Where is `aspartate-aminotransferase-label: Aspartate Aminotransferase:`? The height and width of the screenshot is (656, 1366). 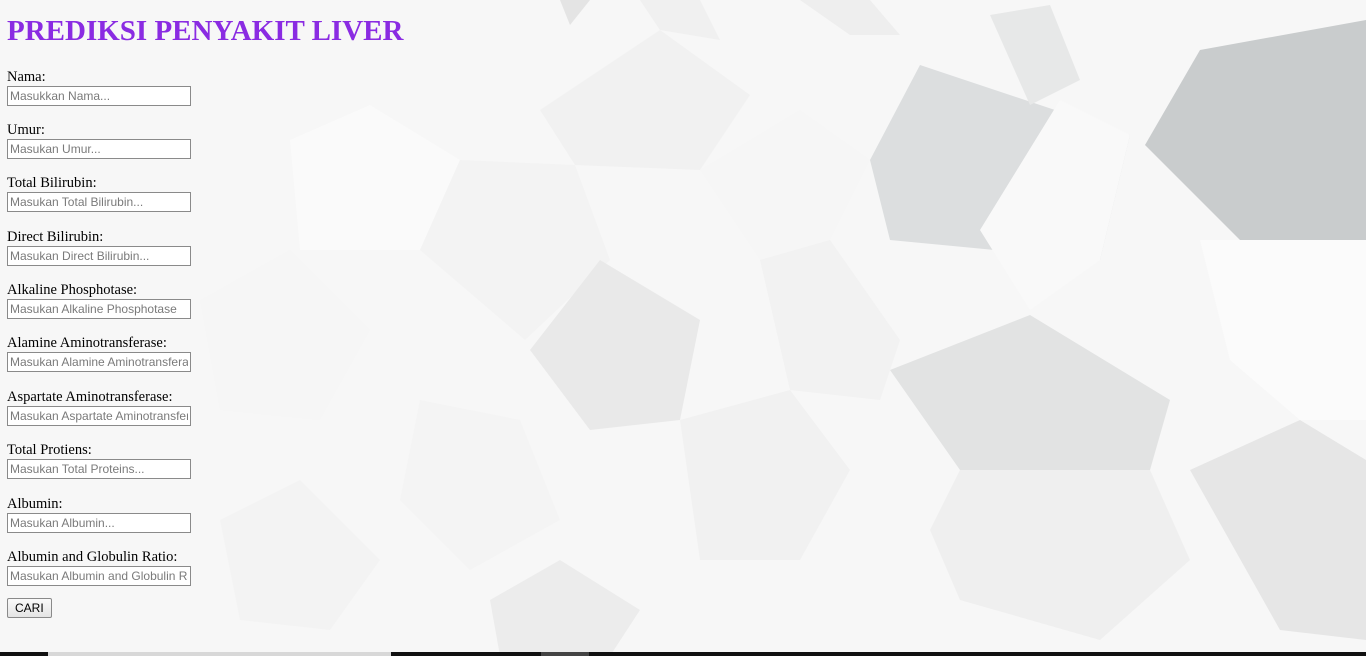 aspartate-aminotransferase-label: Aspartate Aminotransferase: is located at coordinates (90, 397).